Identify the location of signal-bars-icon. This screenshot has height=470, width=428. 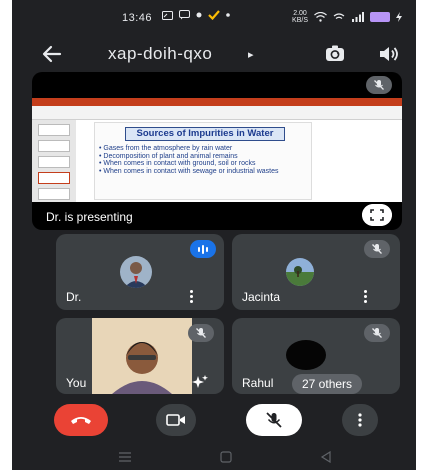
(358, 17).